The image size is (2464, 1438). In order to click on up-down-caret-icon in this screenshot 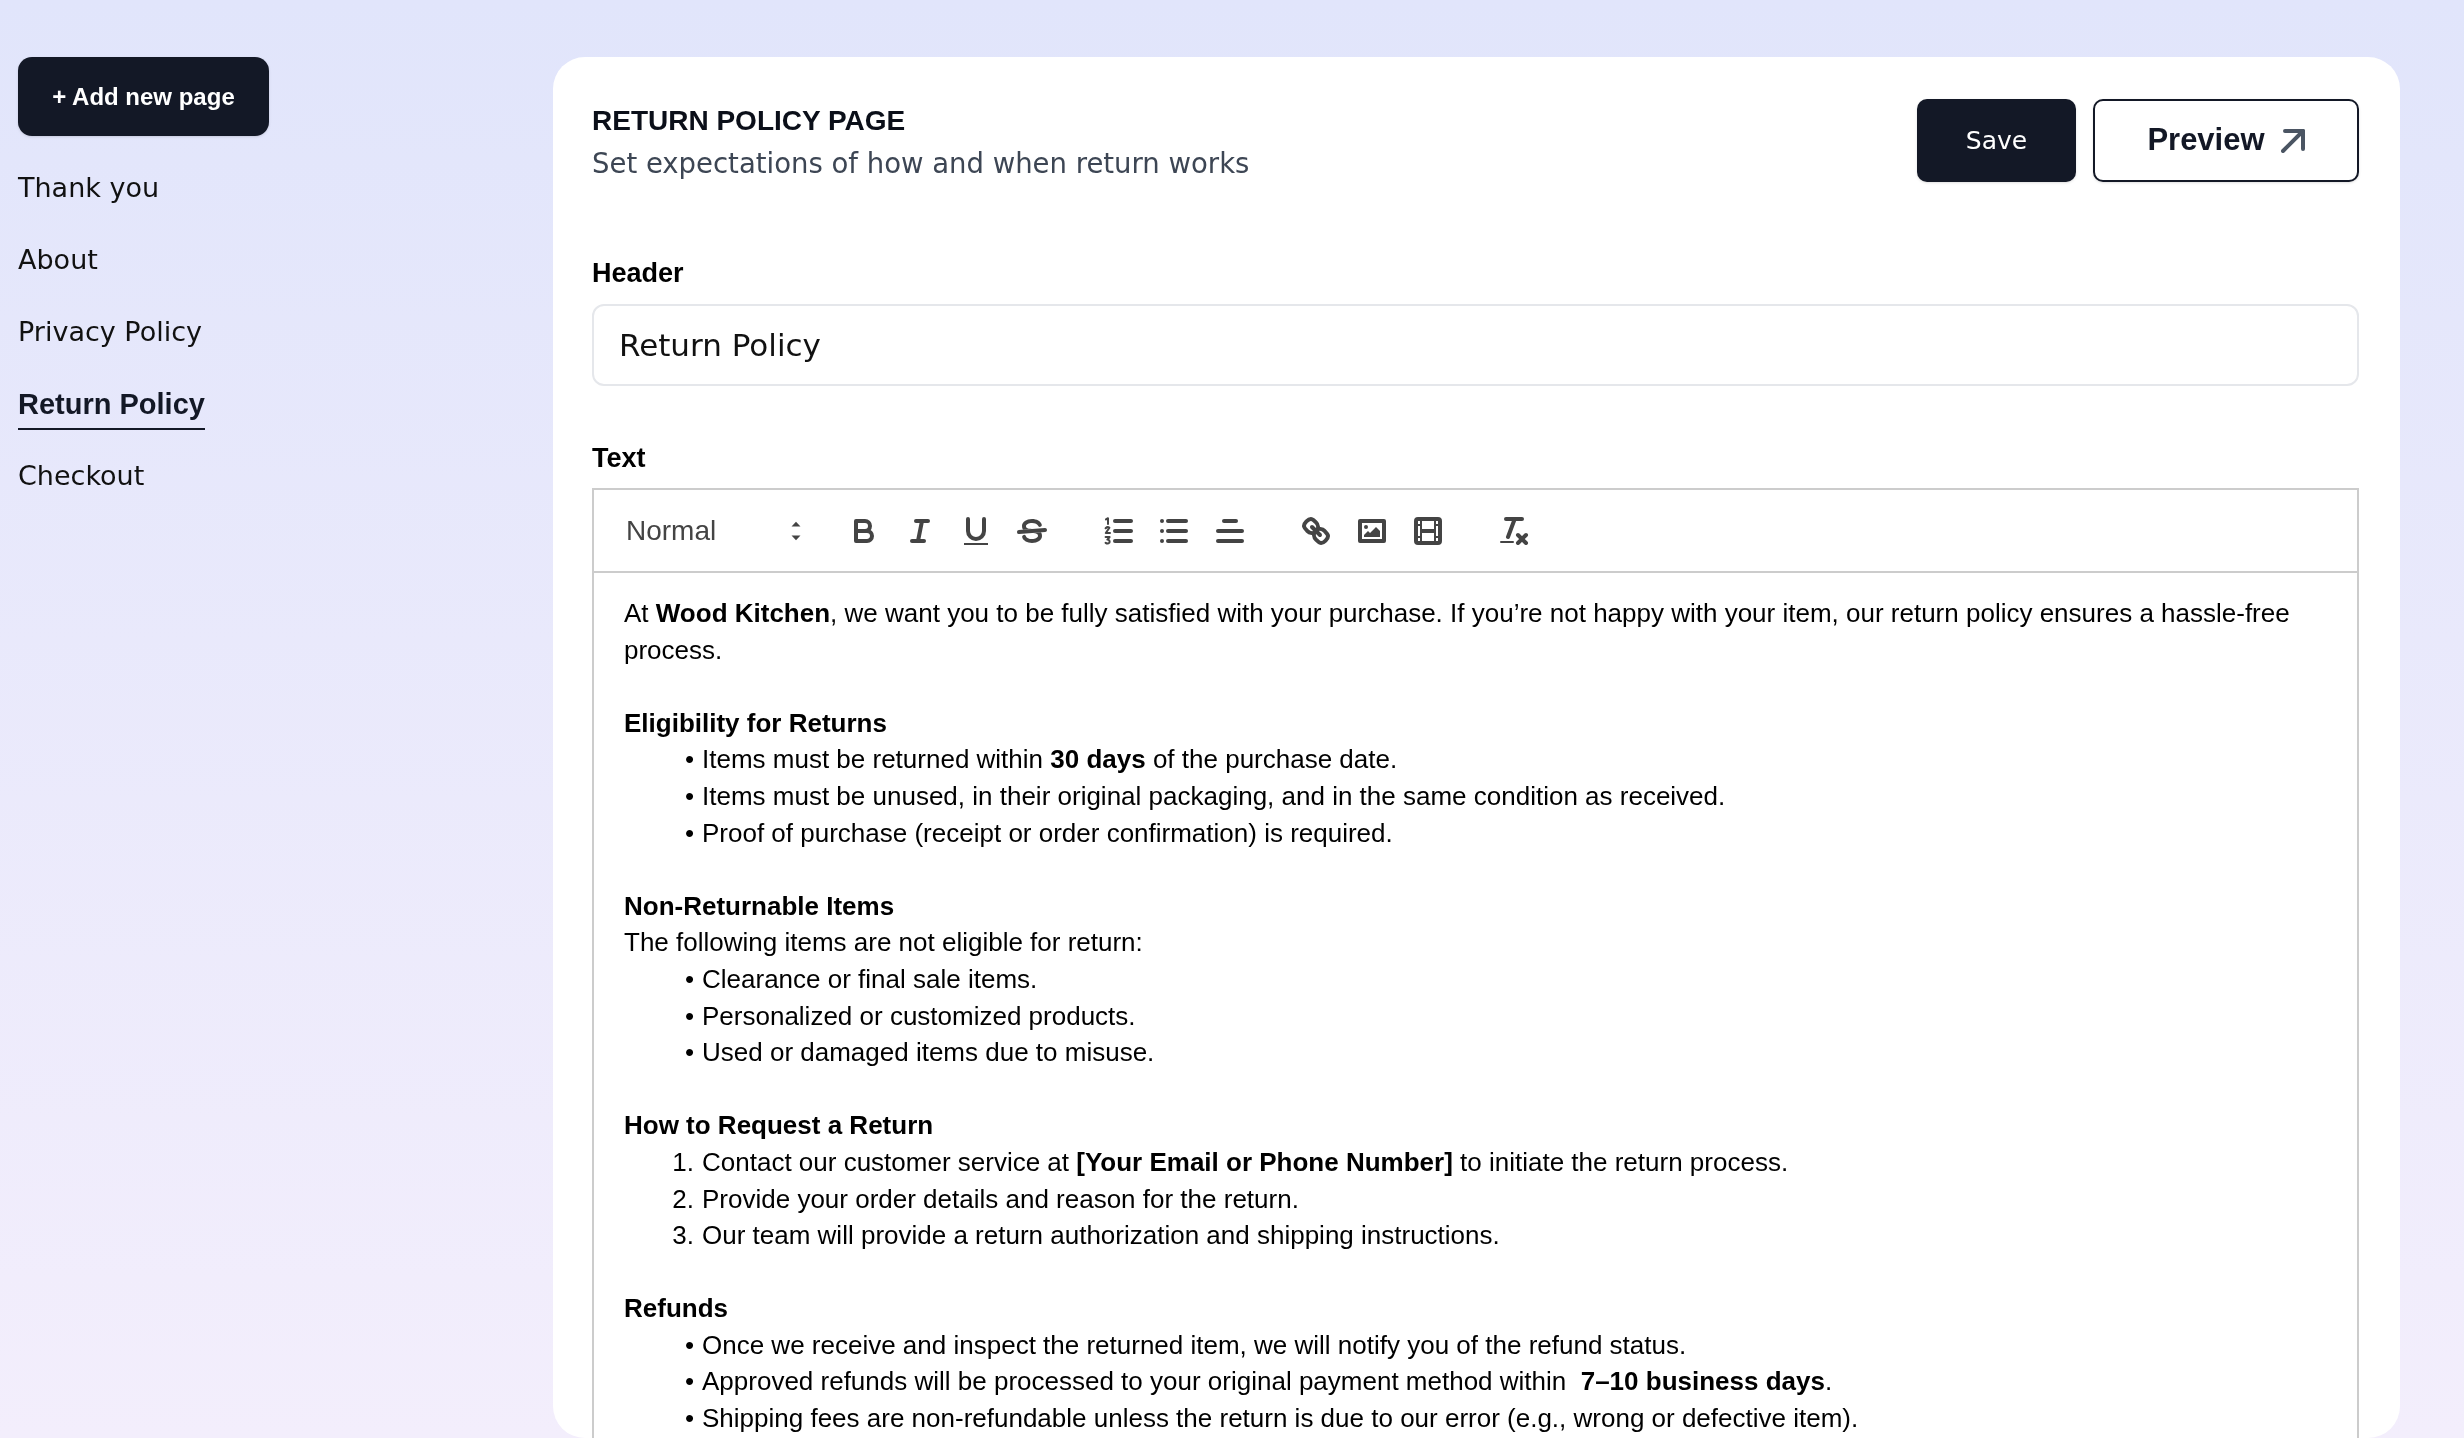, I will do `click(796, 530)`.